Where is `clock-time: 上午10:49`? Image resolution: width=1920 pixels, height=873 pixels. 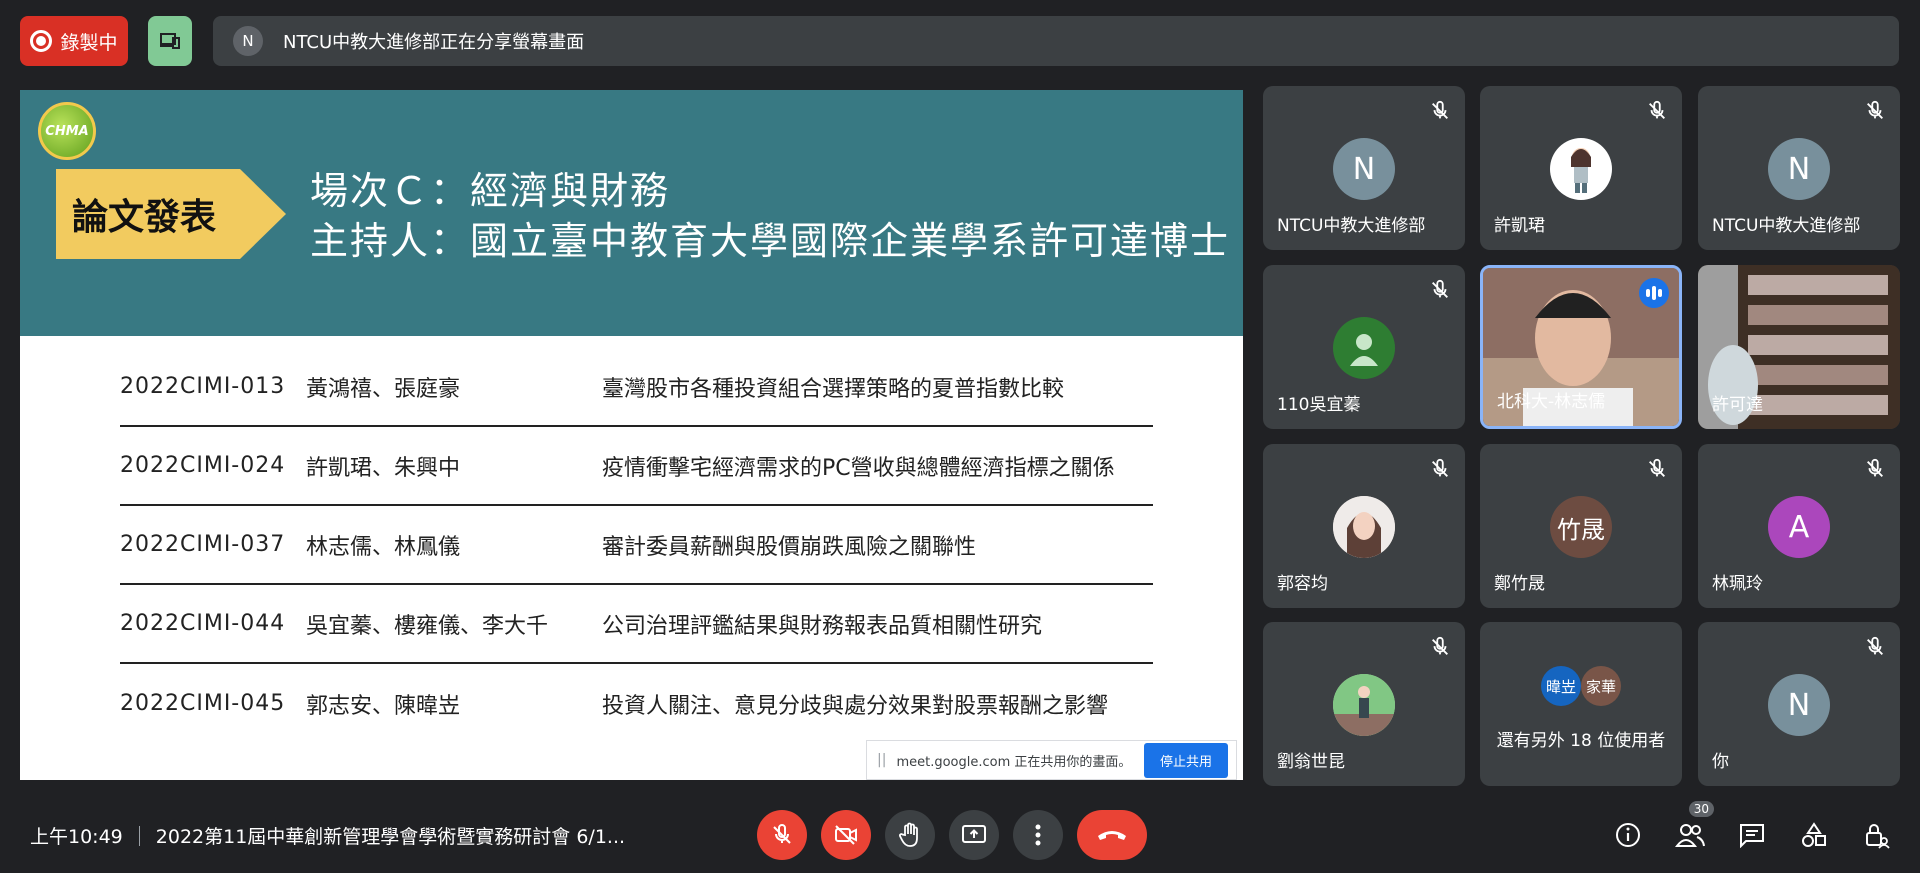
clock-time: 上午10:49 is located at coordinates (76, 837).